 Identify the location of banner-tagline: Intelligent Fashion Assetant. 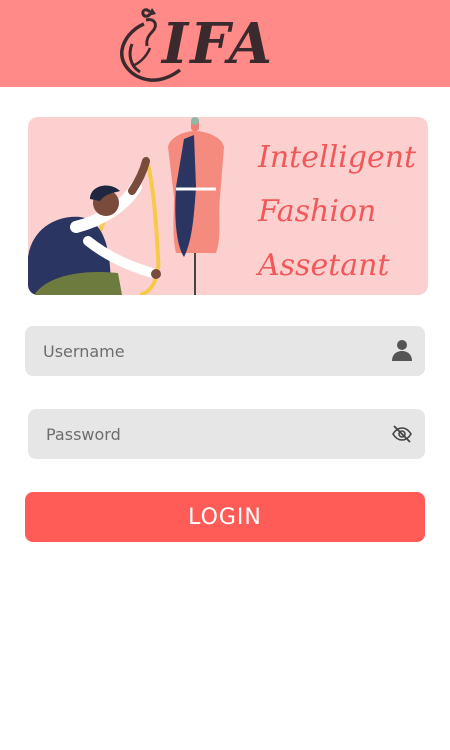
(343, 212).